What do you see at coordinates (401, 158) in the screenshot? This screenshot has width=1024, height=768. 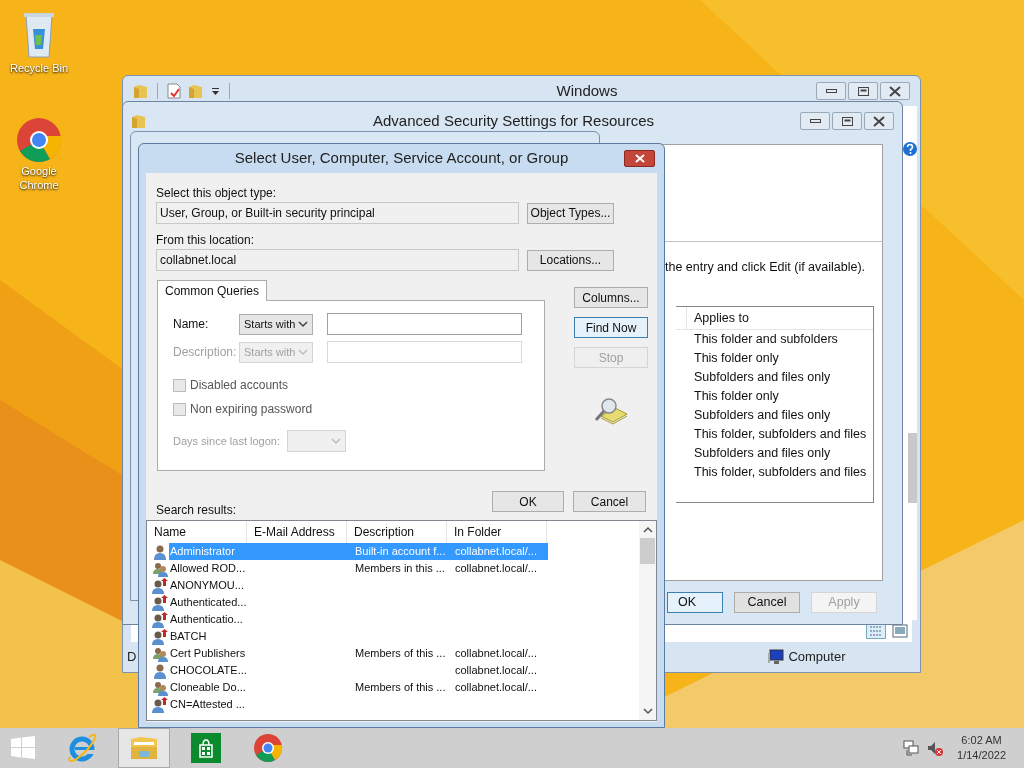 I see `dialog-title: Select User, Computer, Service Account, or Group` at bounding box center [401, 158].